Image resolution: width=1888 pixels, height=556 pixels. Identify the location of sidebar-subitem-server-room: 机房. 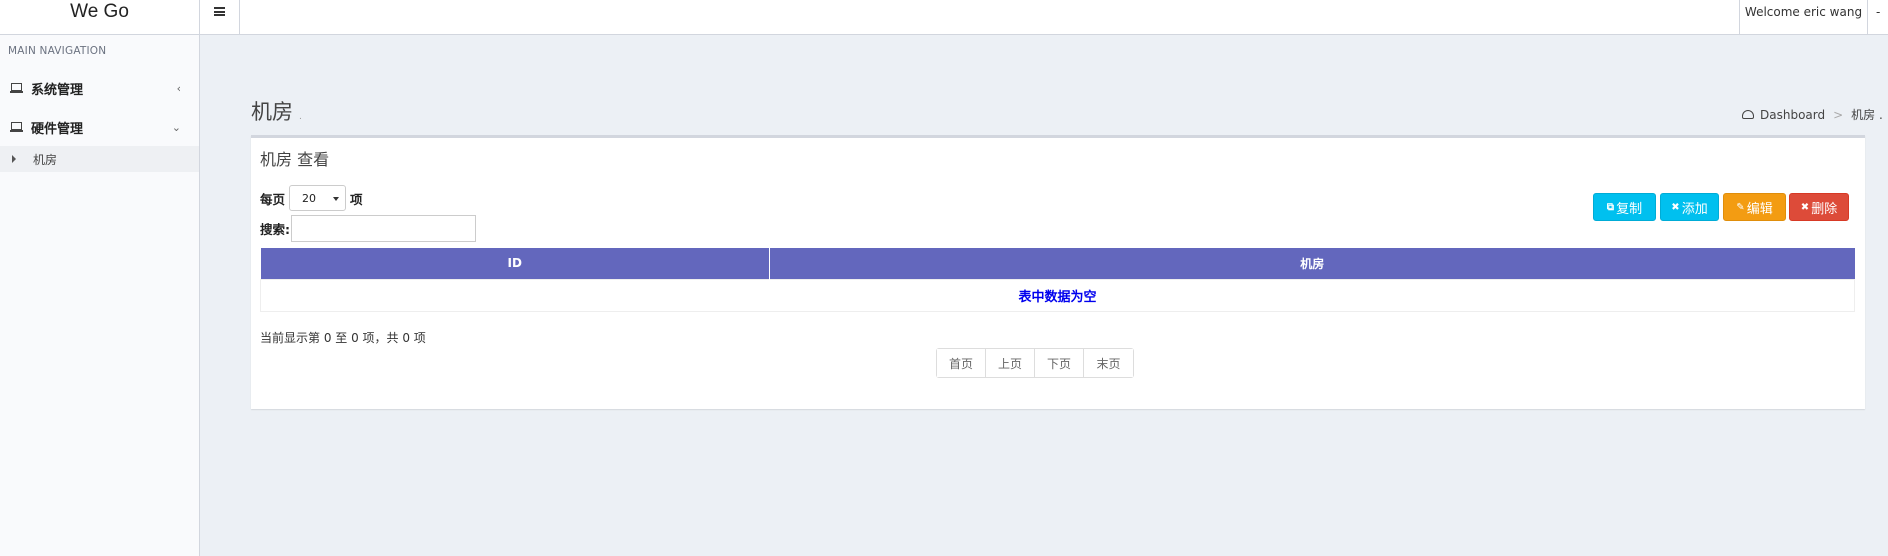
(99, 159).